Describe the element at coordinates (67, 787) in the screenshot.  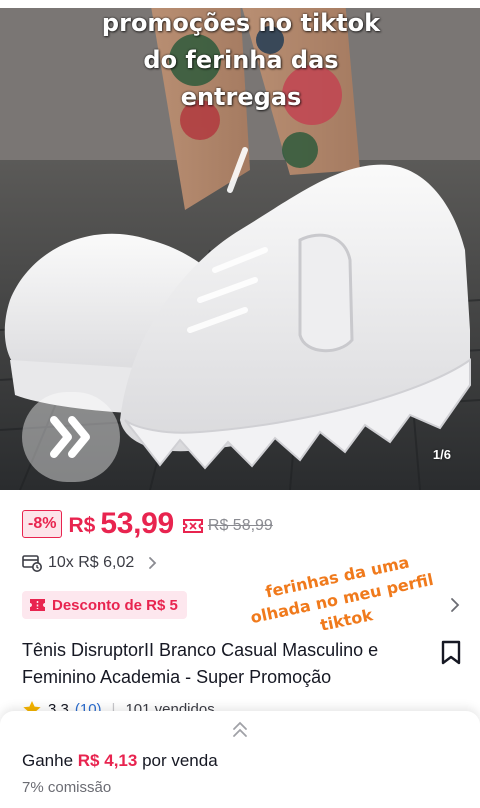
I see `commission-rate: 7% comissão` at that location.